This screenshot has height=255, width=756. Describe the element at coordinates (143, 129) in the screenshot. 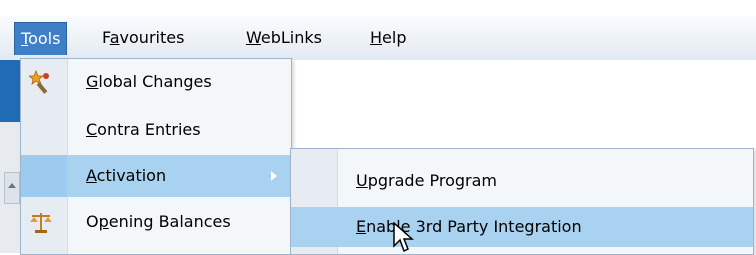

I see `menu-item-label: Contra Entries` at that location.